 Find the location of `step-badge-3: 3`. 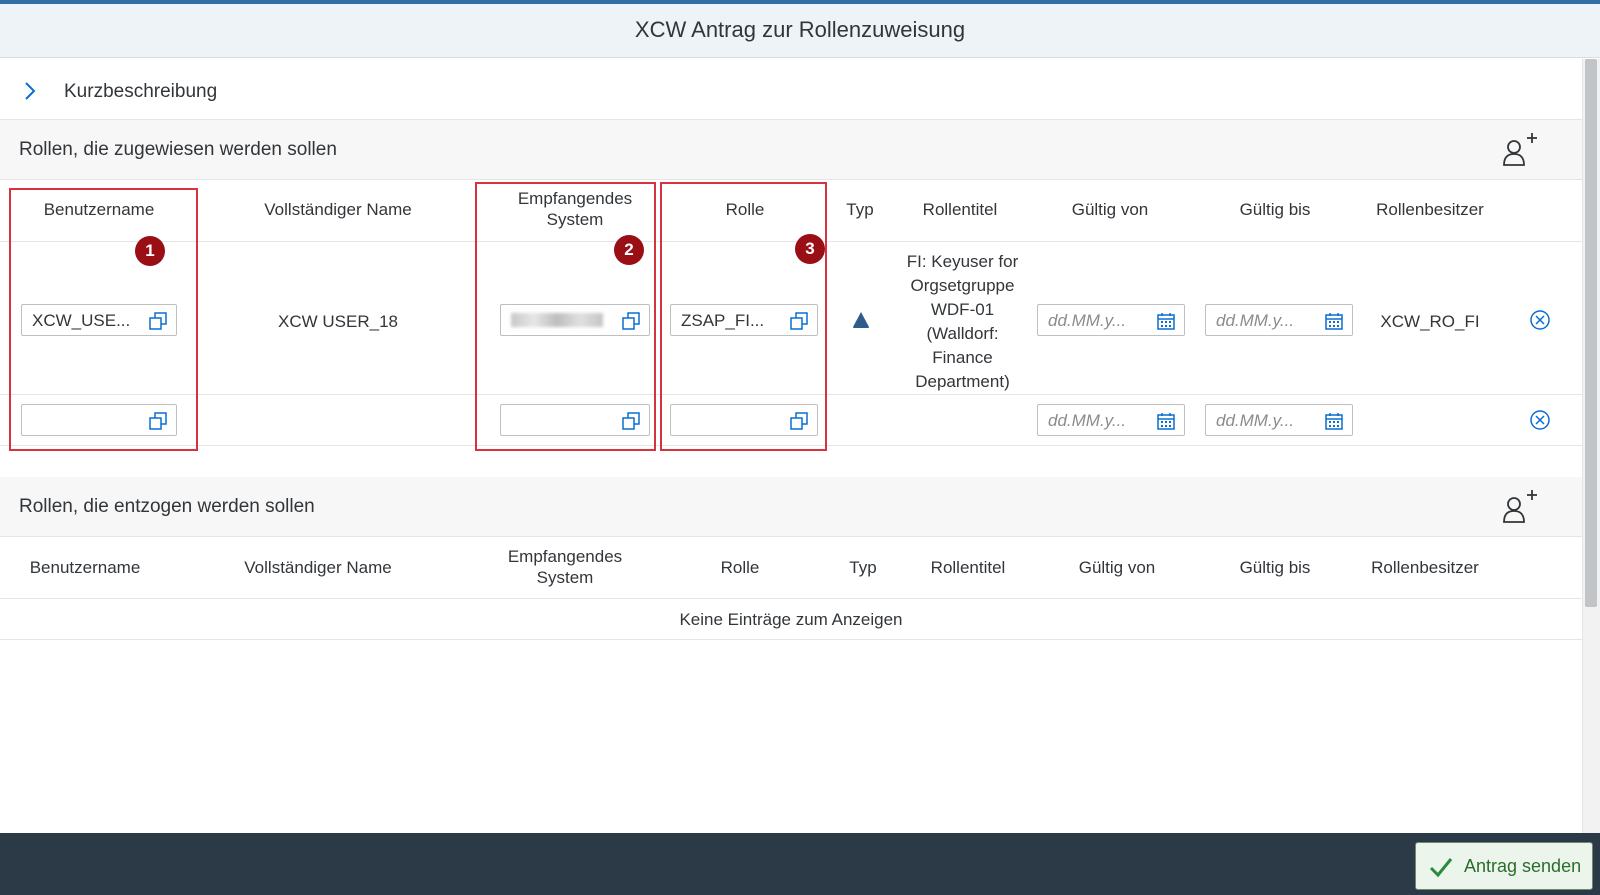

step-badge-3: 3 is located at coordinates (810, 249).